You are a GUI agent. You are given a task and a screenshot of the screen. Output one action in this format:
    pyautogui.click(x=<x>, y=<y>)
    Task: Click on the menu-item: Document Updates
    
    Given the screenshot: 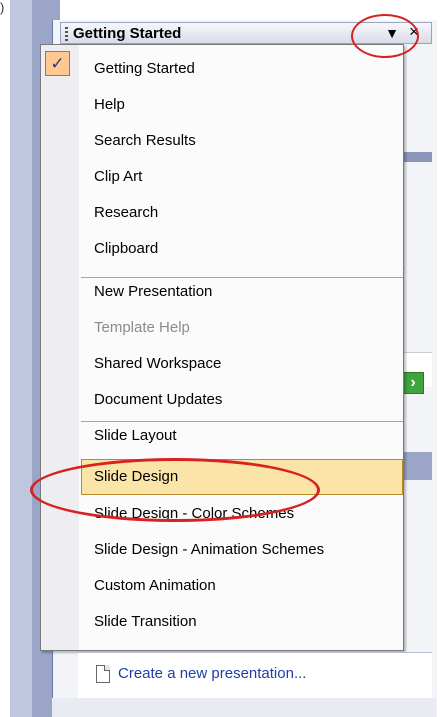 What is the action you would take?
    pyautogui.click(x=242, y=400)
    